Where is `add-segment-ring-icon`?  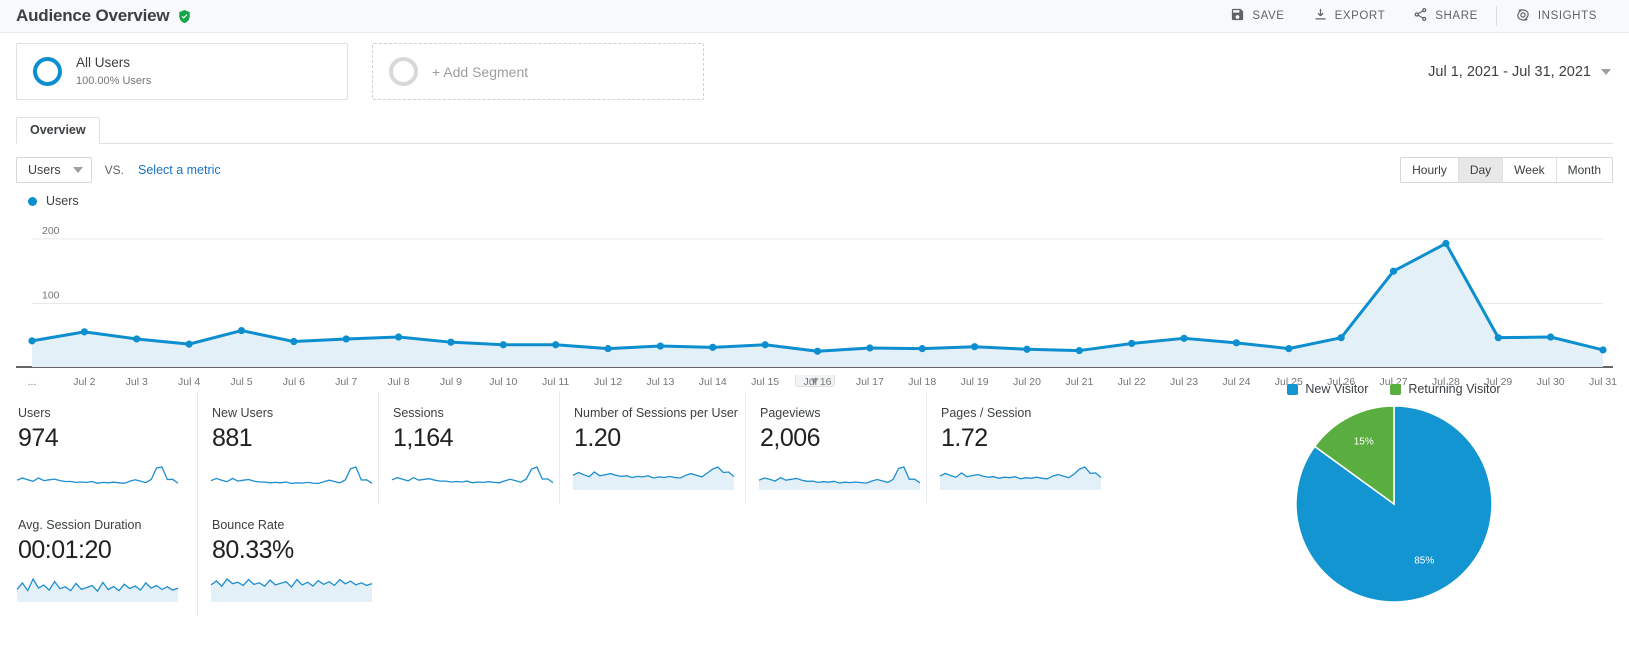
add-segment-ring-icon is located at coordinates (403, 71).